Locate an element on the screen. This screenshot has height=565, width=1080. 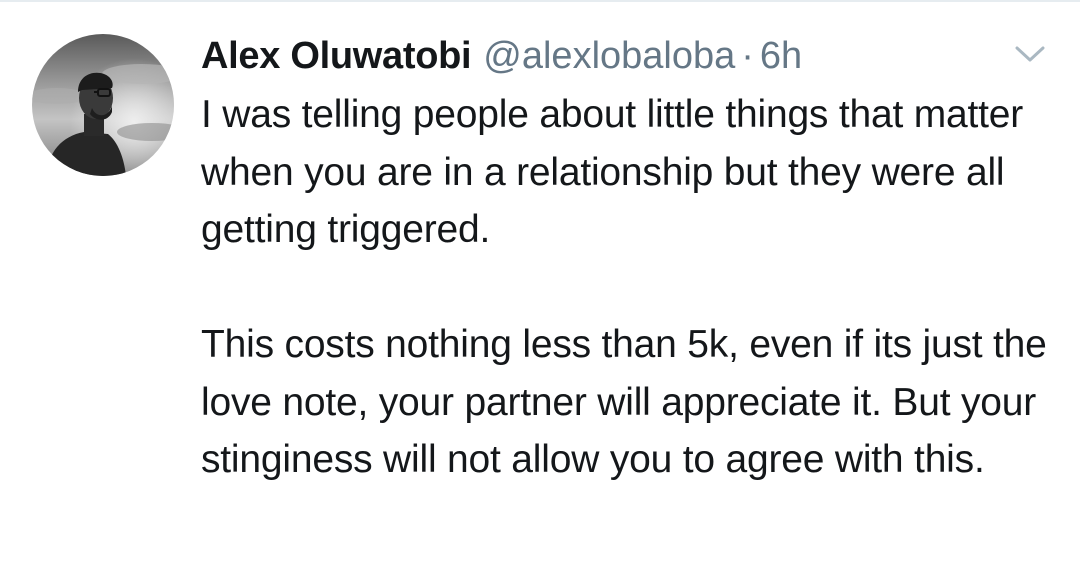
author-handle: @alexlobaloba is located at coordinates (609, 56).